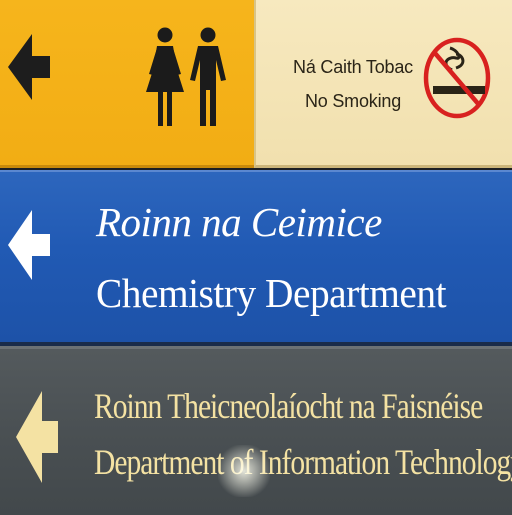  Describe the element at coordinates (353, 101) in the screenshot. I see `no-smoking-english-text: No Smoking` at that location.